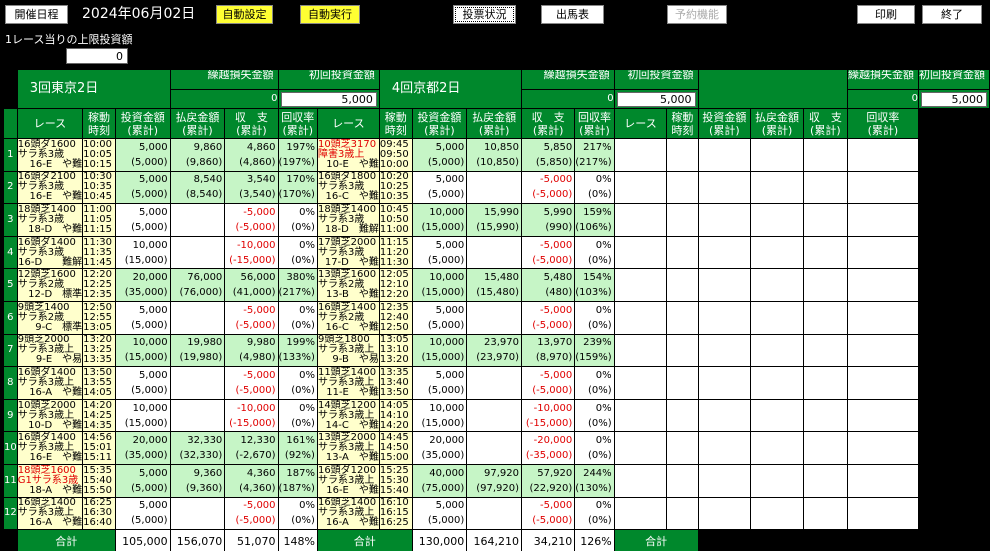  What do you see at coordinates (484, 14) in the screenshot?
I see `vote-status-button: 投票状況` at bounding box center [484, 14].